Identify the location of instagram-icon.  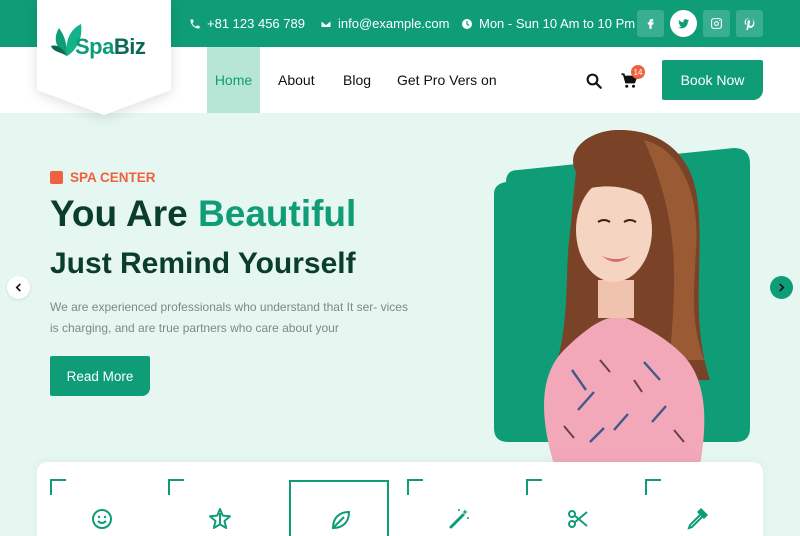
(716, 23).